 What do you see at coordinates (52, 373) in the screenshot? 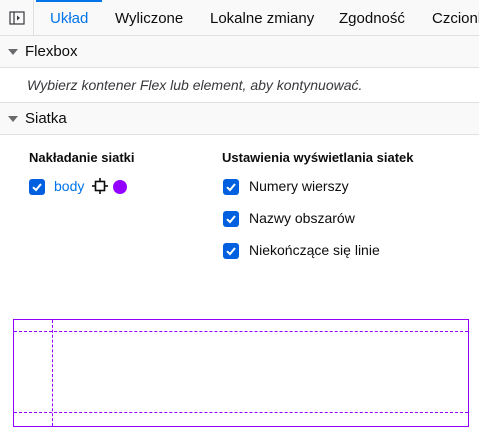
I see `grid-outline-column-line` at bounding box center [52, 373].